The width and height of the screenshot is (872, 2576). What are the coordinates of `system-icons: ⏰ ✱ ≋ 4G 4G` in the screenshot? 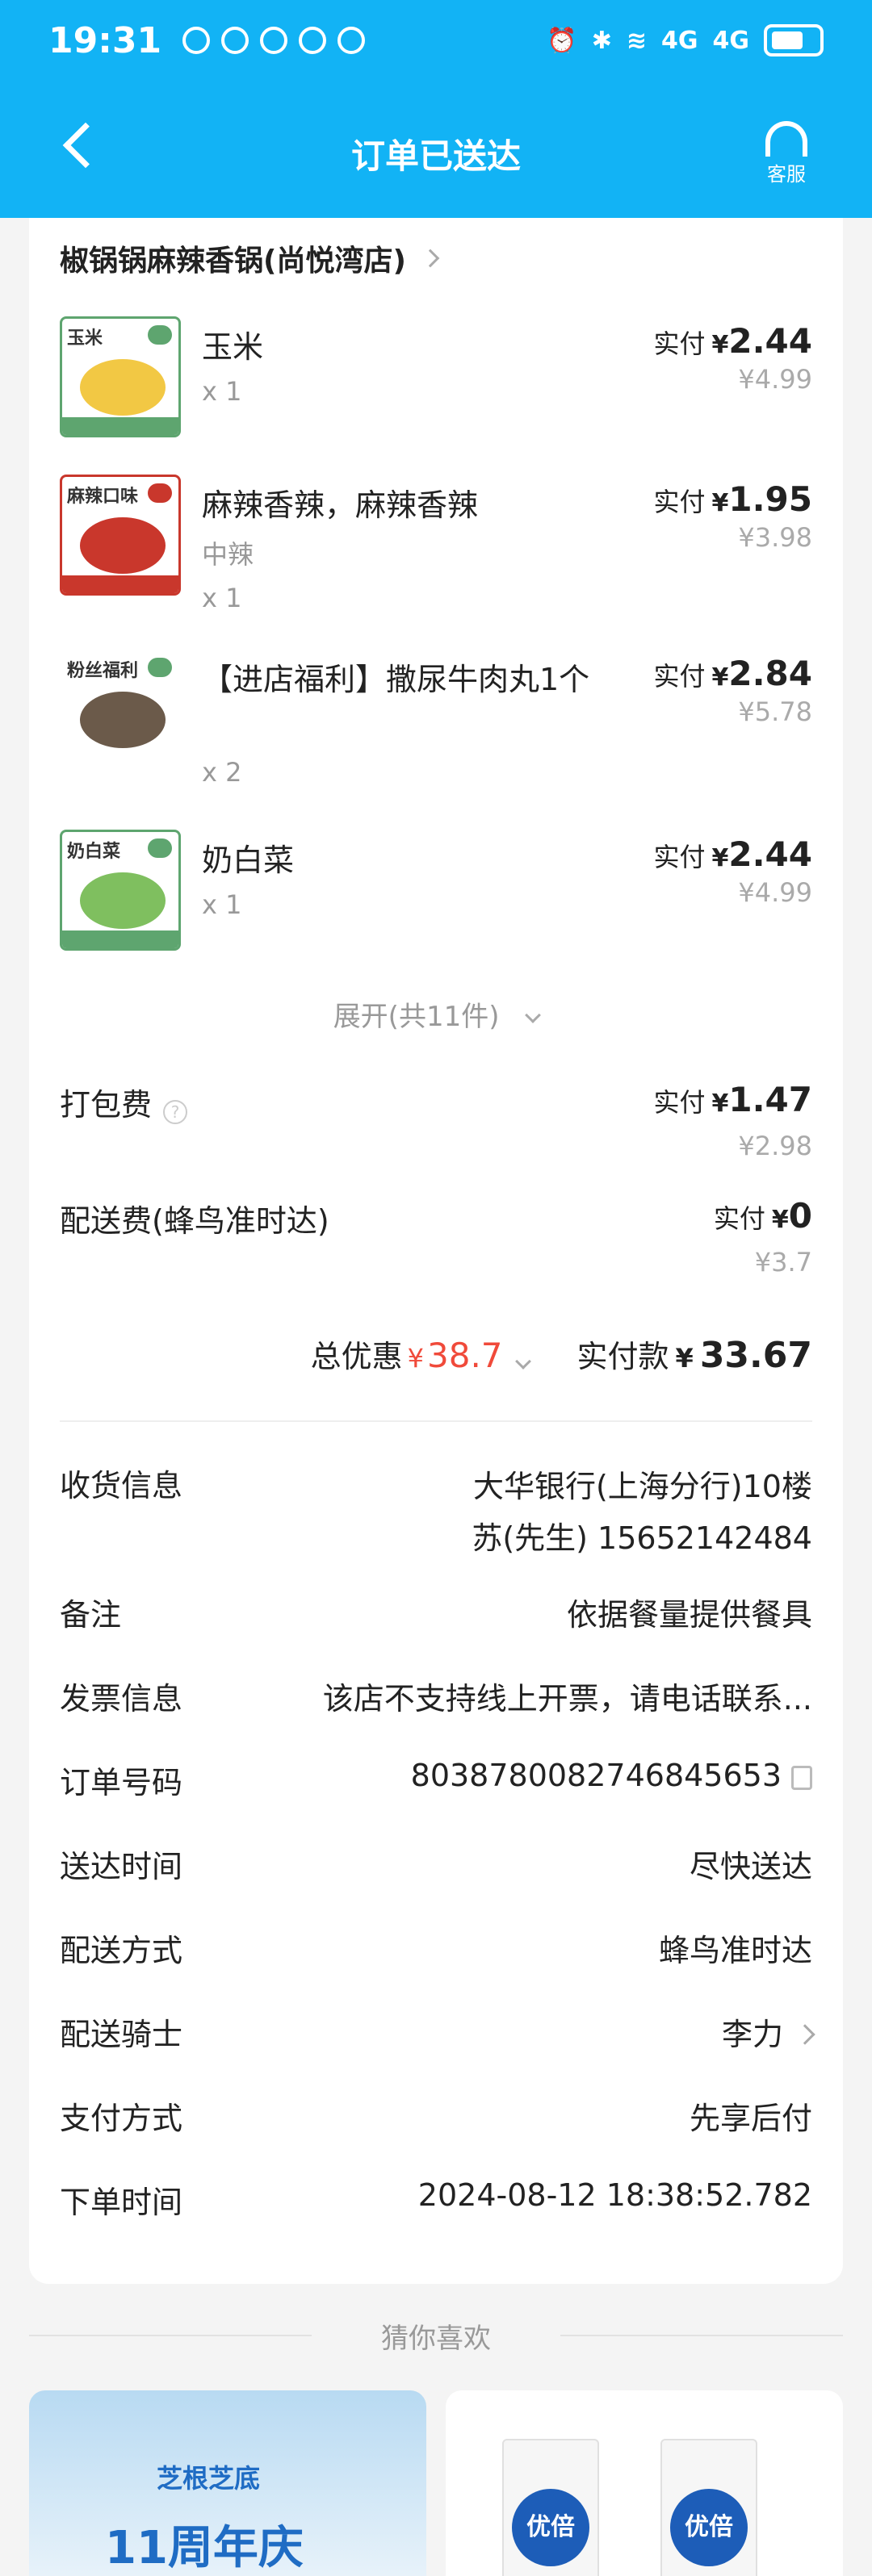 It's located at (685, 40).